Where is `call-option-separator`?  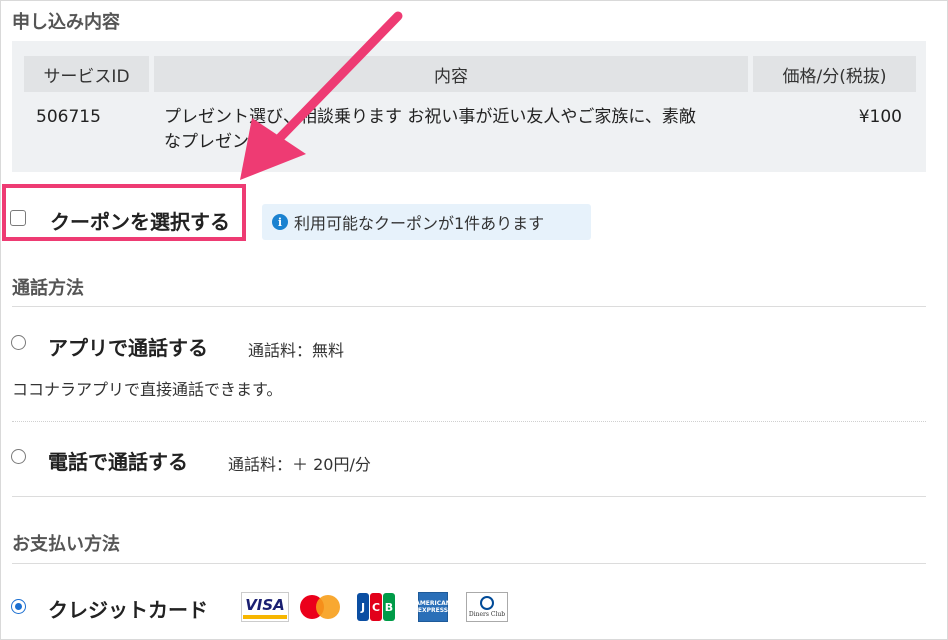
call-option-separator is located at coordinates (469, 421).